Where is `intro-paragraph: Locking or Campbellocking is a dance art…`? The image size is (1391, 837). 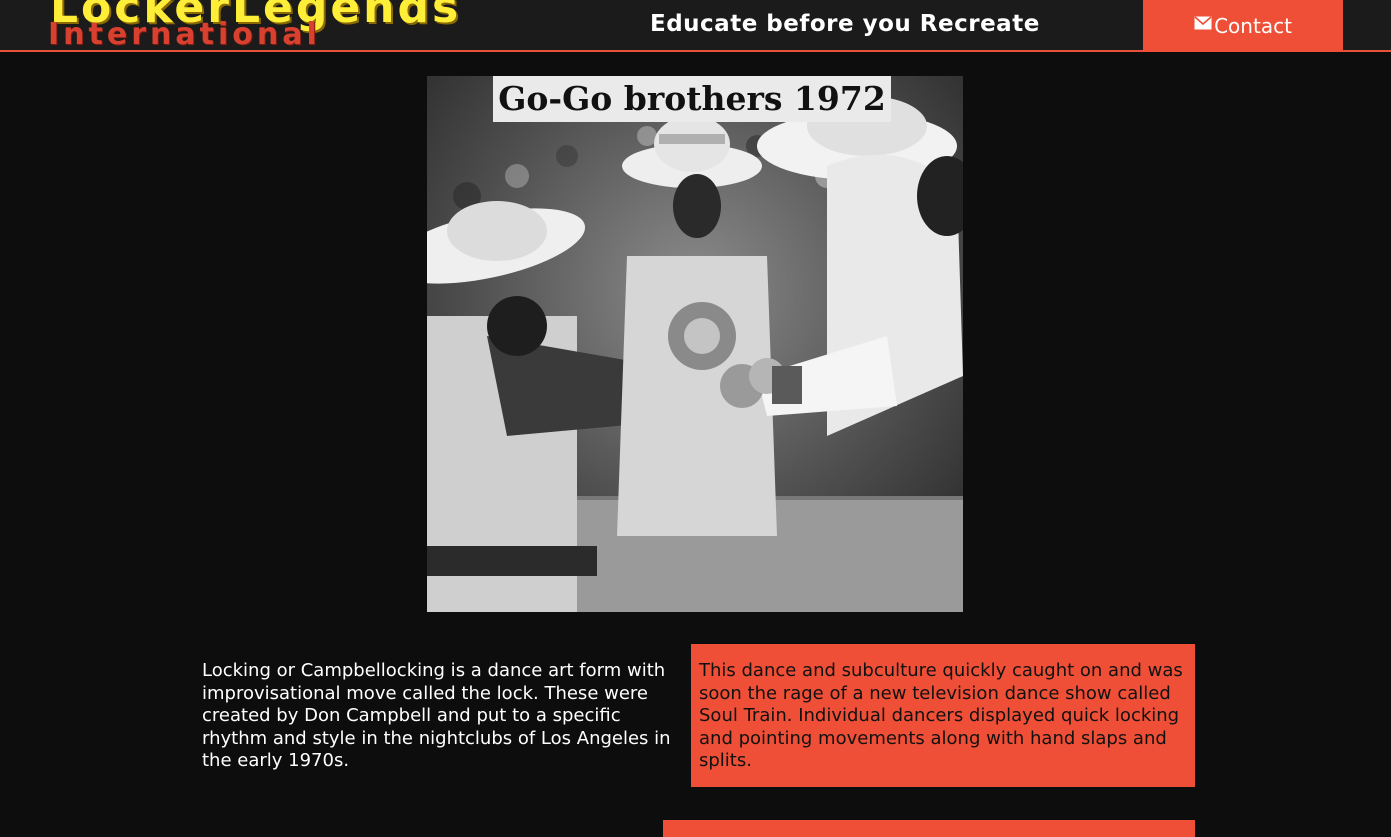
intro-paragraph: Locking or Campbellocking is a dance art… is located at coordinates (436, 715).